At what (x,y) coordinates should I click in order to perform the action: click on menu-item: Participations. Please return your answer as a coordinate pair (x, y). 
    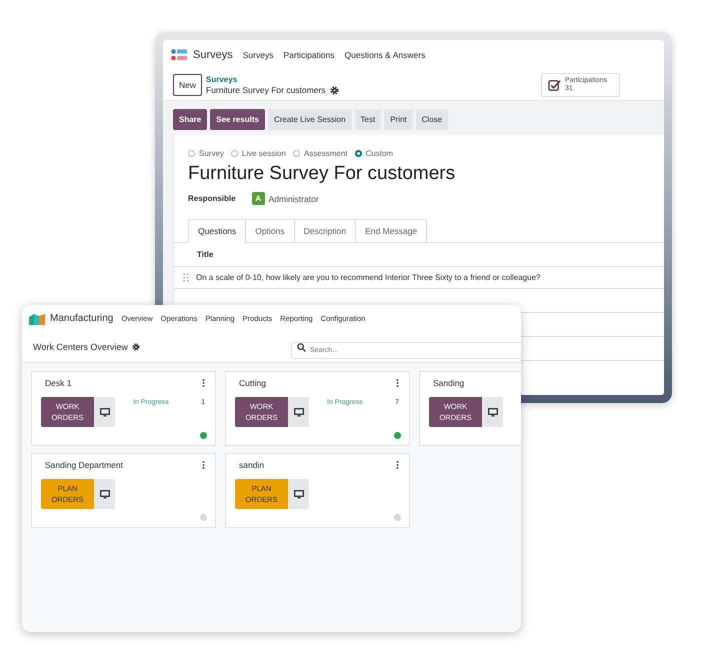
    Looking at the image, I should click on (308, 55).